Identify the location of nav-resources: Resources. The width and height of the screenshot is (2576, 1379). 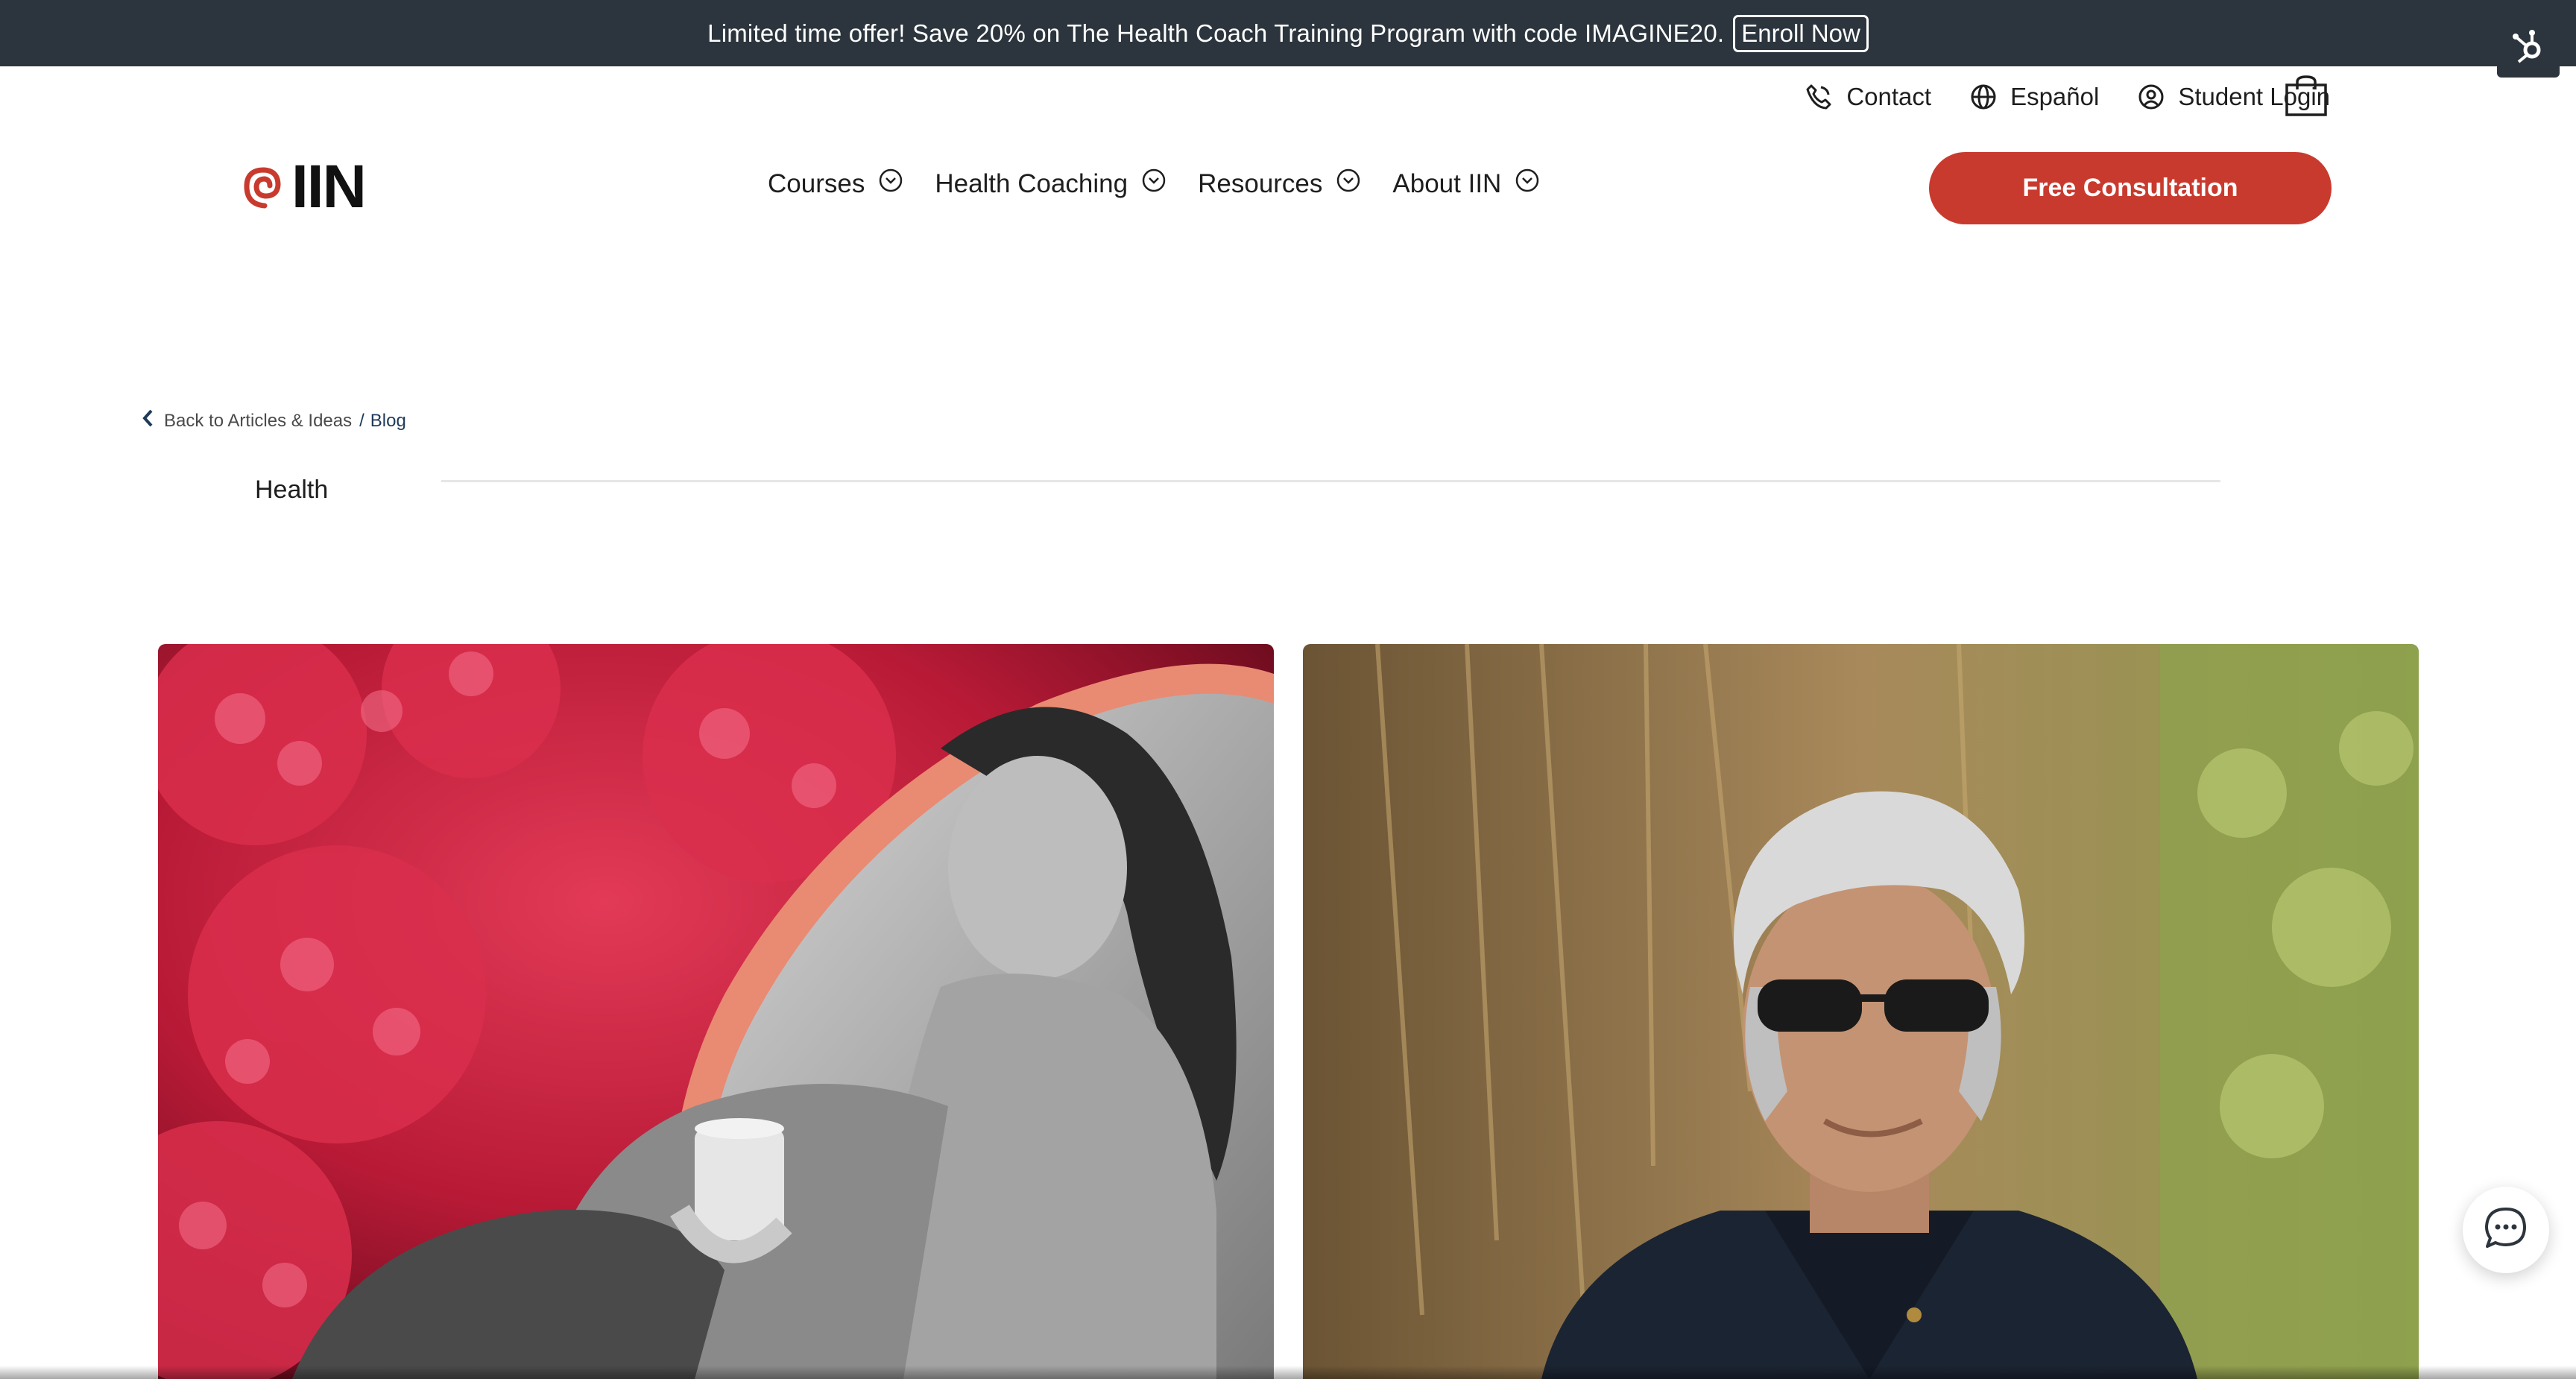
(1279, 184).